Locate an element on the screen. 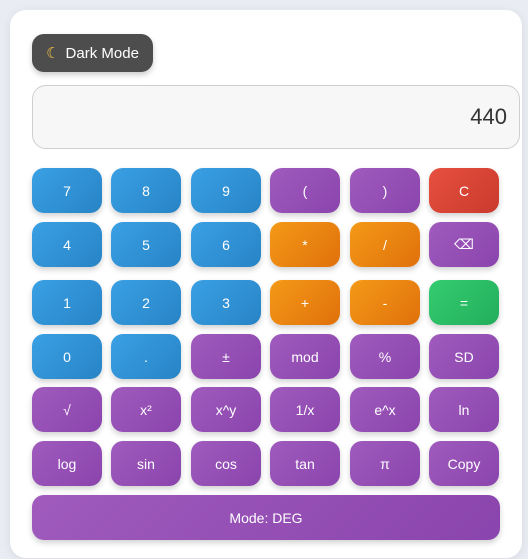 This screenshot has height=559, width=528. sd-button: SD is located at coordinates (464, 356).